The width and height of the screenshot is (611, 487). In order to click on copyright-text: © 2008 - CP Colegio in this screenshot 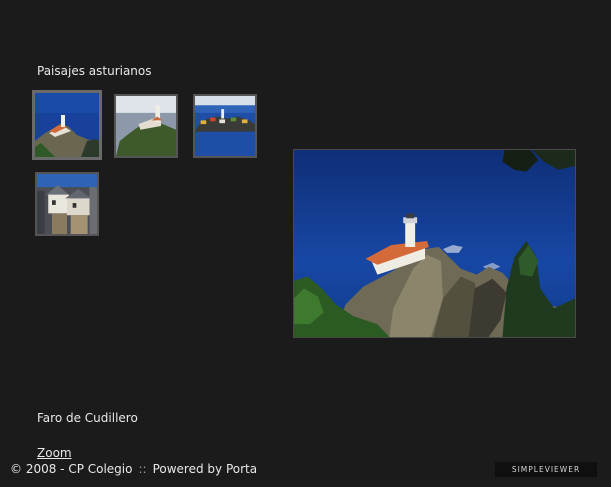, I will do `click(71, 469)`.